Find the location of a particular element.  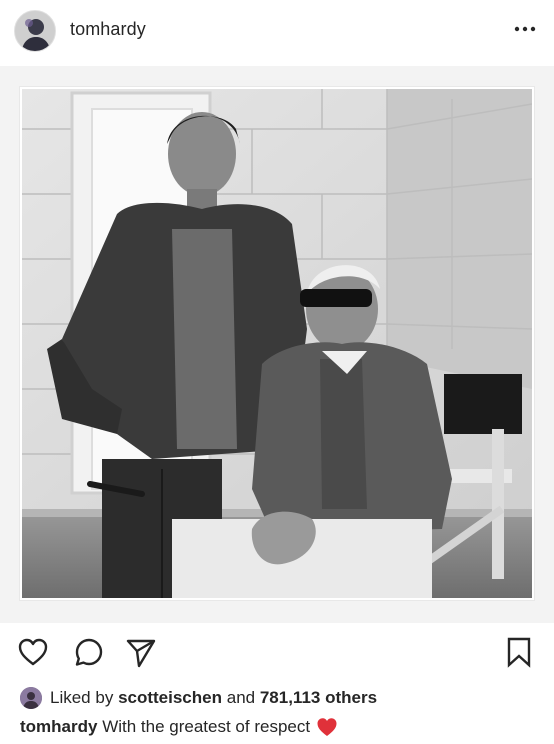

likes-summary: Liked by scotteischen and 781,113 others is located at coordinates (280, 698).